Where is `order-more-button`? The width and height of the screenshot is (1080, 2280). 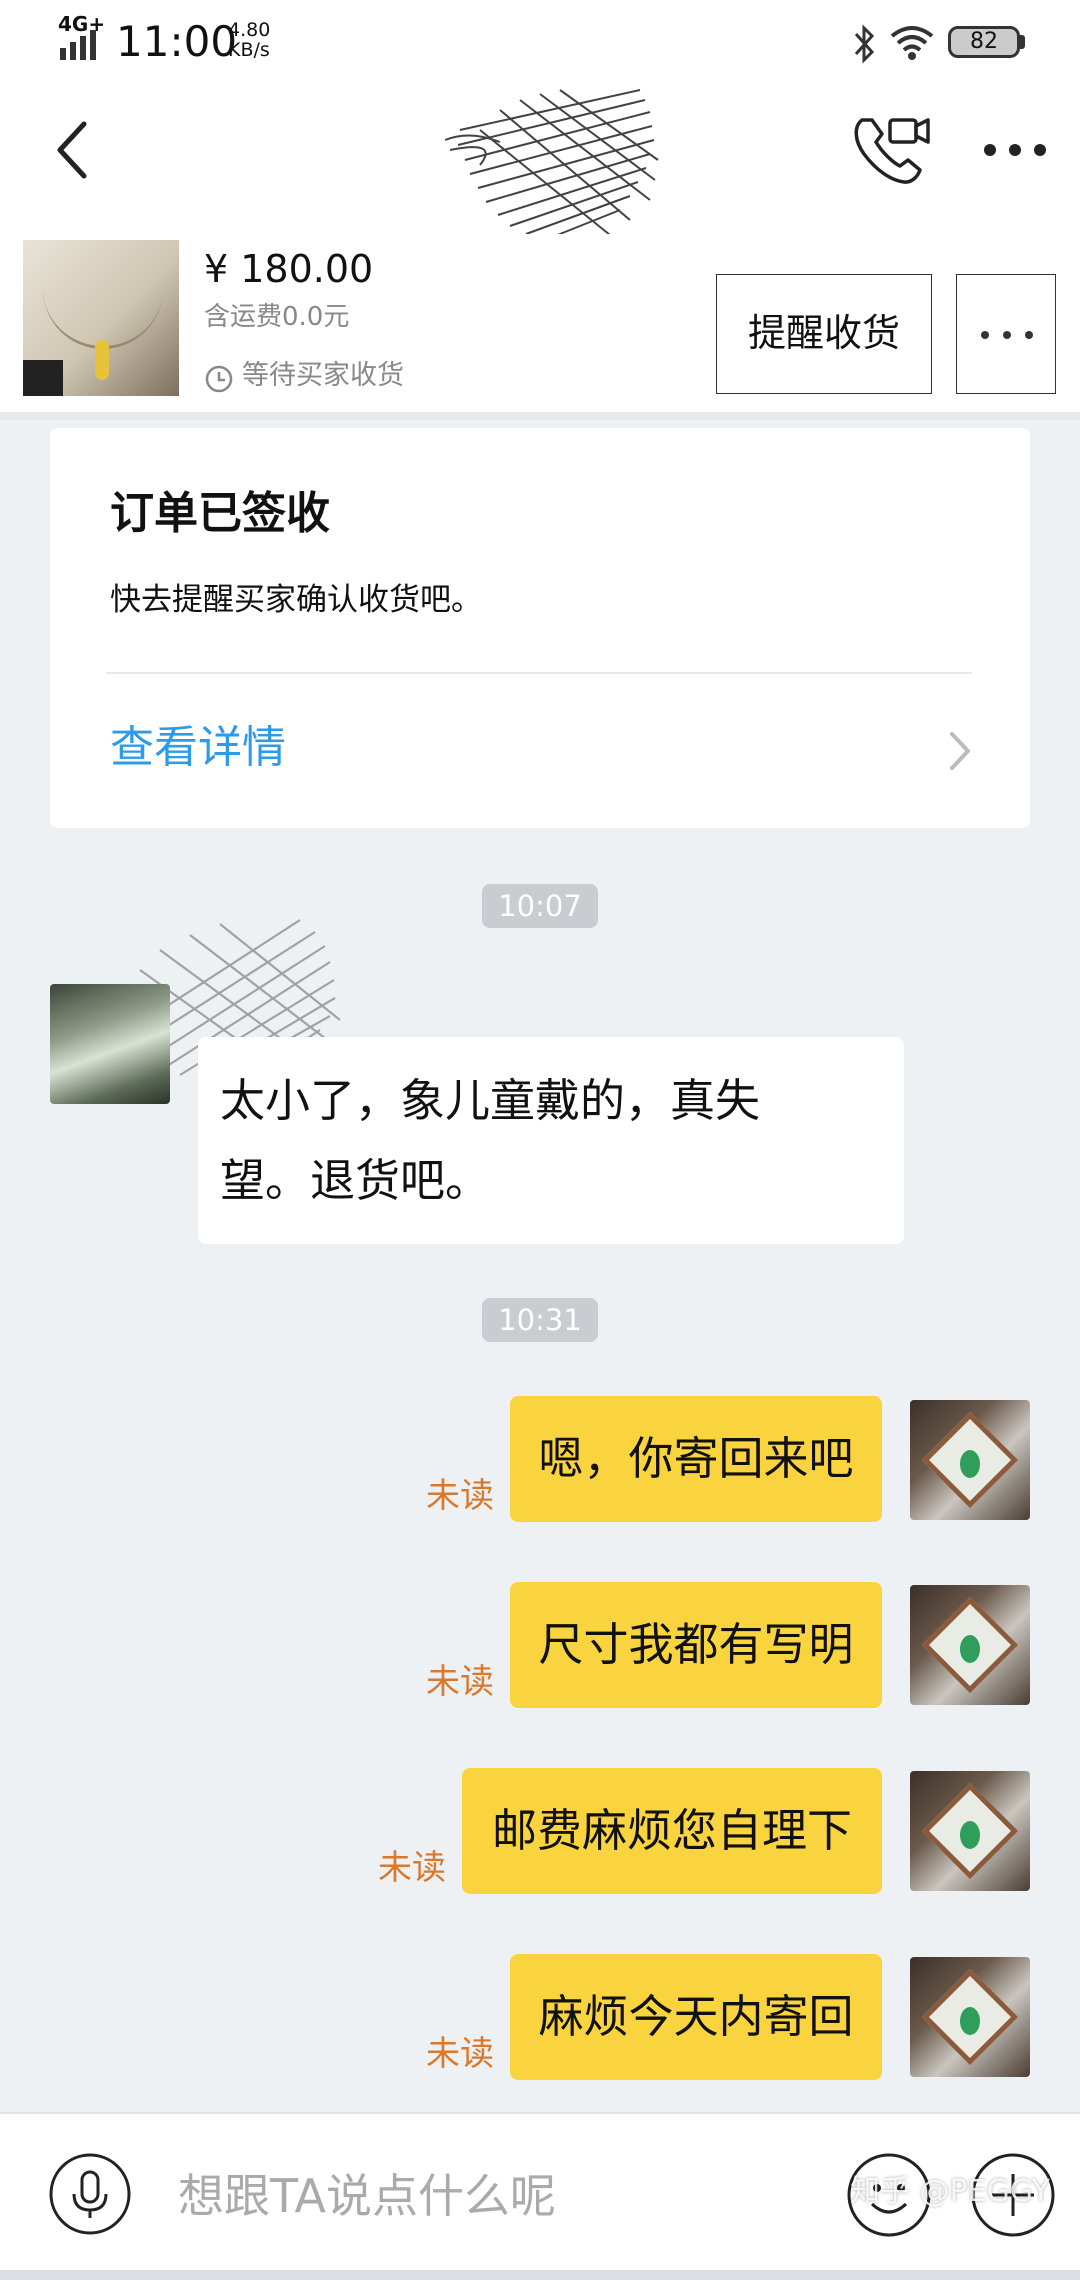 order-more-button is located at coordinates (1006, 334).